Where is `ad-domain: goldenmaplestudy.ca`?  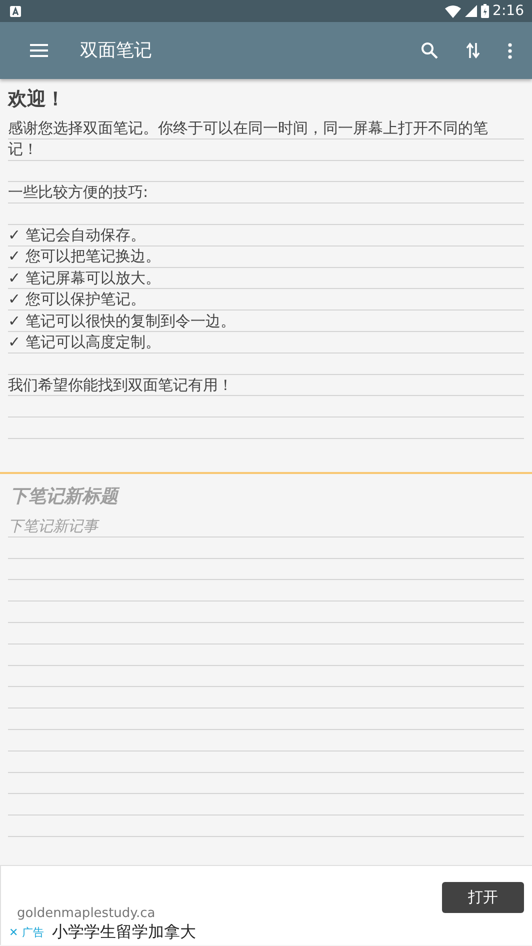 ad-domain: goldenmaplestudy.ca is located at coordinates (86, 913).